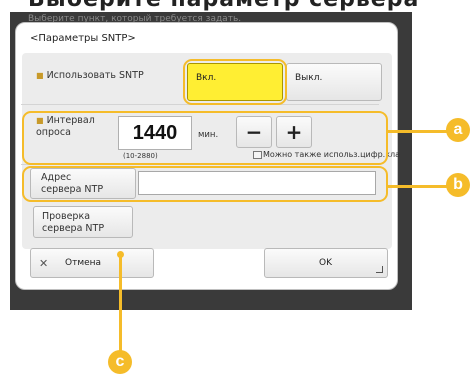  I want to click on callout-a-badge: a, so click(458, 130).